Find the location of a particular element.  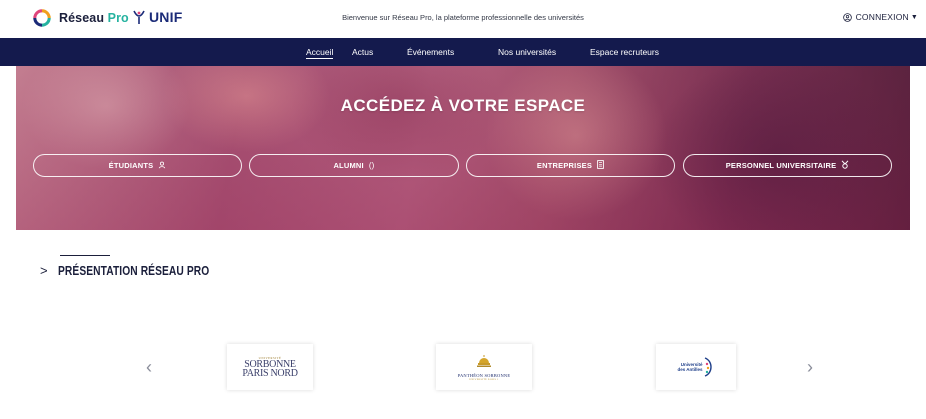

nav-item-espace-recruteurs: Espace recruteurs is located at coordinates (624, 52).